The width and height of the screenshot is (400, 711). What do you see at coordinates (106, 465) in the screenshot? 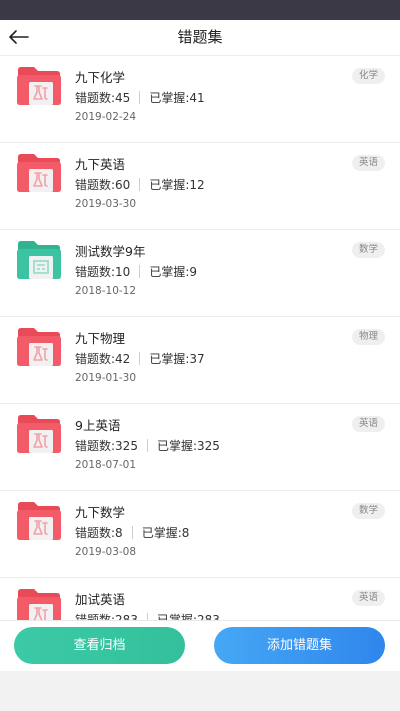
I see `notebook-date: 2018-07-01` at bounding box center [106, 465].